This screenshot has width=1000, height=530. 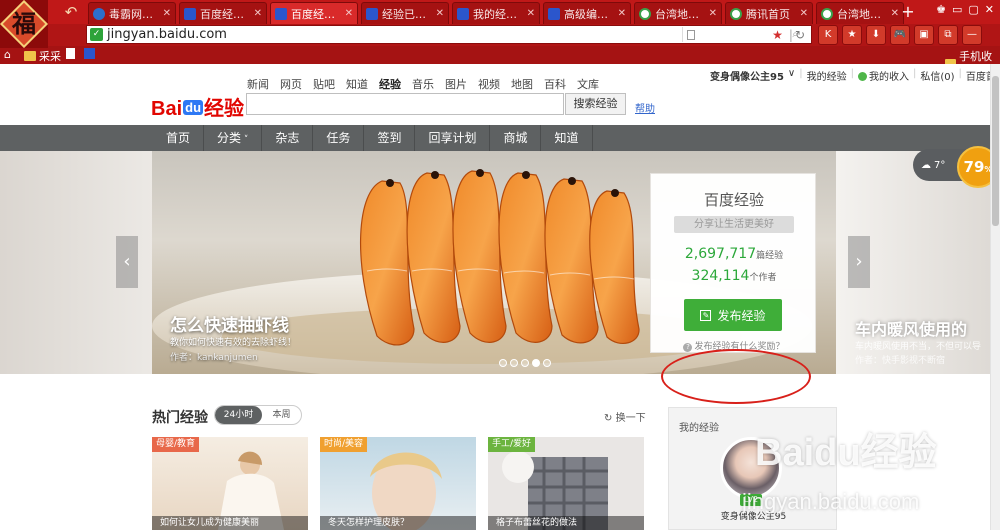 I want to click on cloud-icon: ☁, so click(x=926, y=165).